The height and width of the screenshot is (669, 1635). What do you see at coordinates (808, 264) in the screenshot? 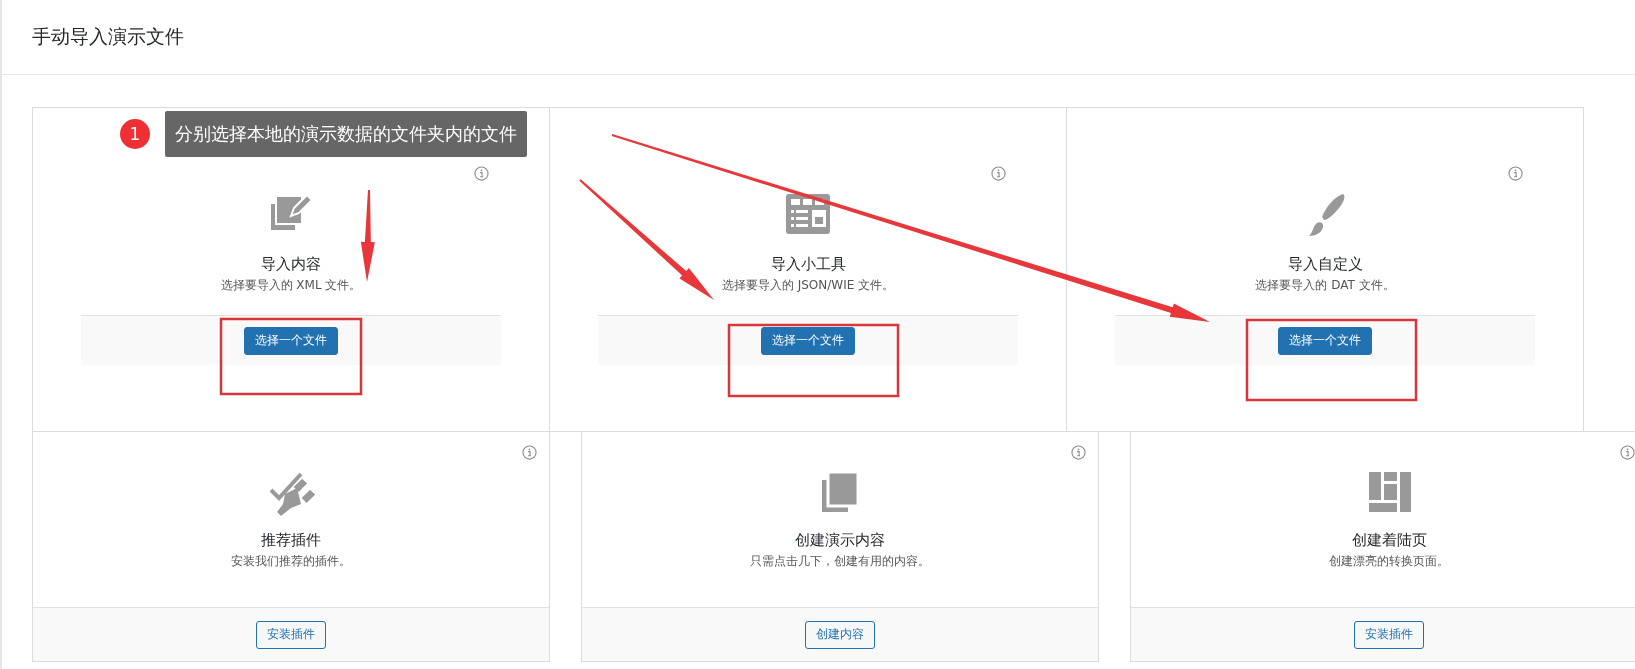
I see `card-title: 导入小工具` at bounding box center [808, 264].